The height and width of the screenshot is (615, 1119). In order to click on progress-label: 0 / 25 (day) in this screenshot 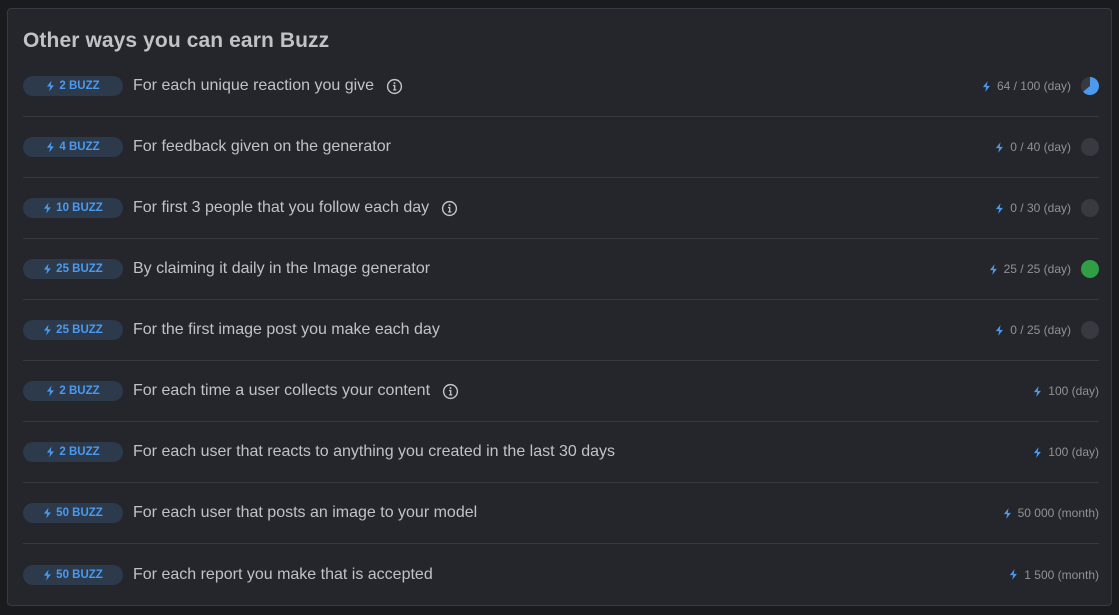, I will do `click(1033, 330)`.